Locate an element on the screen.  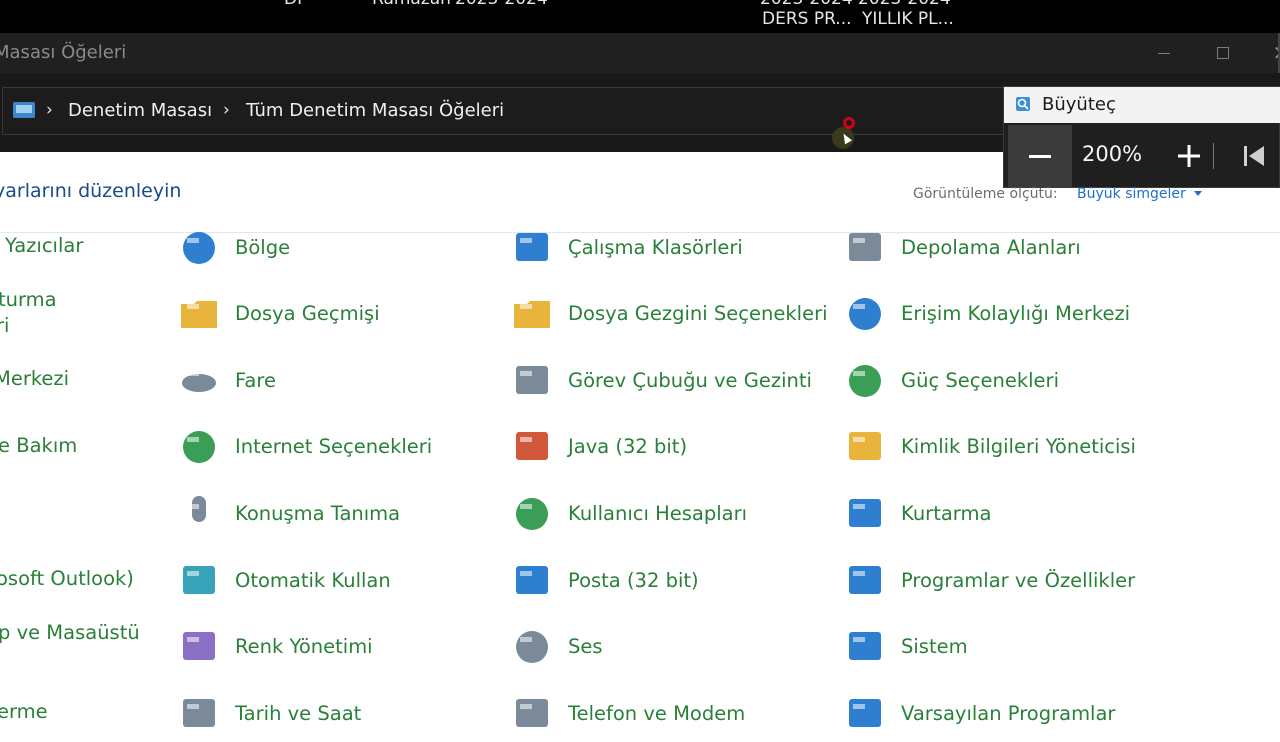
folder-history-icon is located at coordinates (199, 314).